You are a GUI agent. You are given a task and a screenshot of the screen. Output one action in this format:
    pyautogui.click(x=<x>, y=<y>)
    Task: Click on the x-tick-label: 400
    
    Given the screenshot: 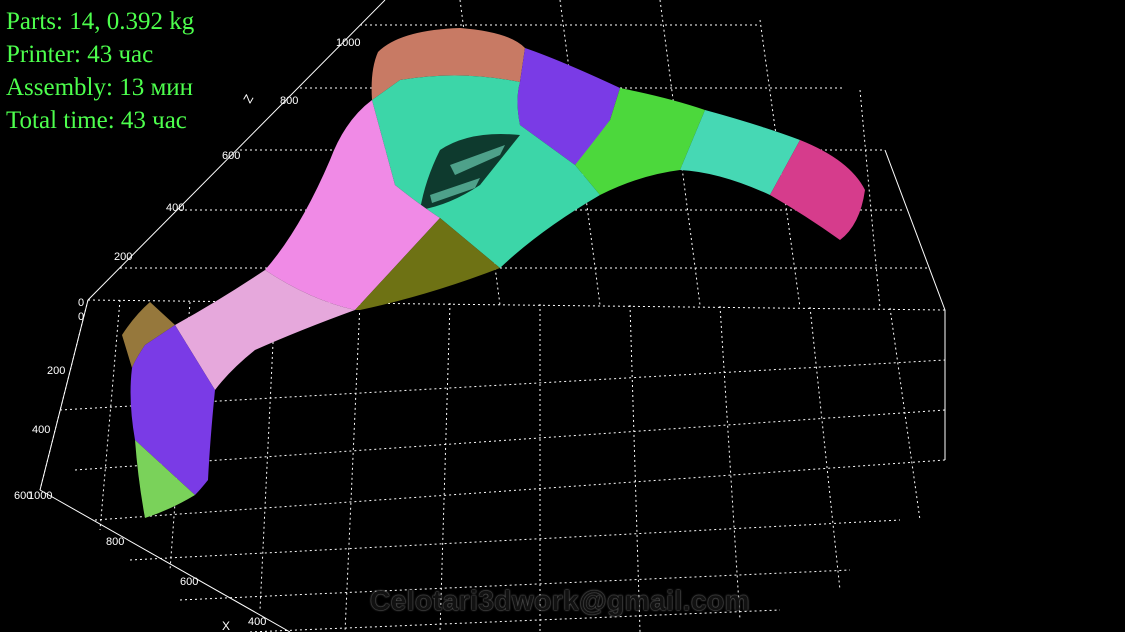 What is the action you would take?
    pyautogui.click(x=257, y=622)
    